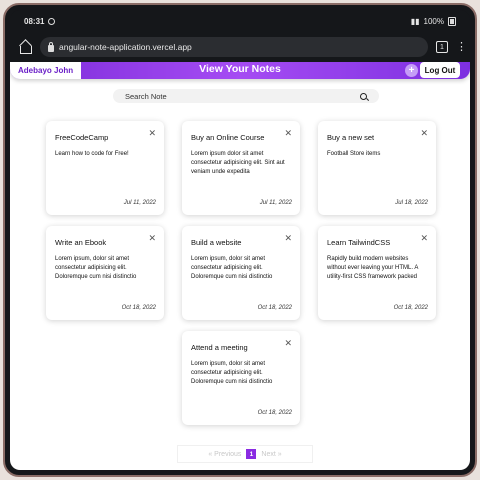 The image size is (480, 480). I want to click on current-page-button: 1, so click(251, 454).